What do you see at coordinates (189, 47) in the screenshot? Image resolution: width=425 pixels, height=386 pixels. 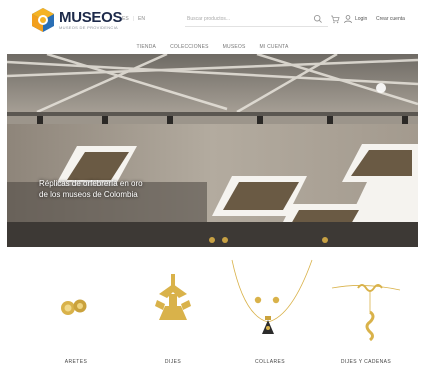 I see `nav-item-colecciones: COLECCIONES` at bounding box center [189, 47].